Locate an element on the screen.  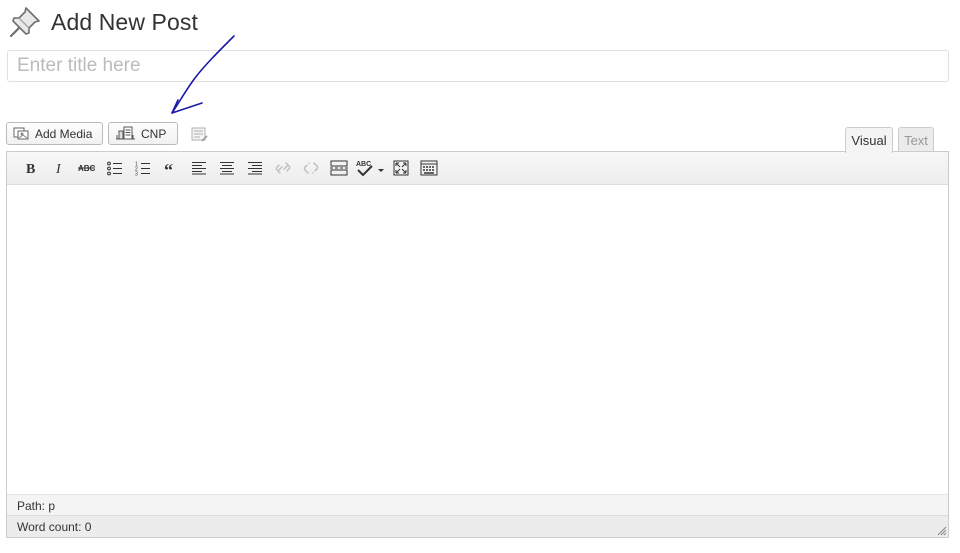
add-media-button: Add Media is located at coordinates (54, 133).